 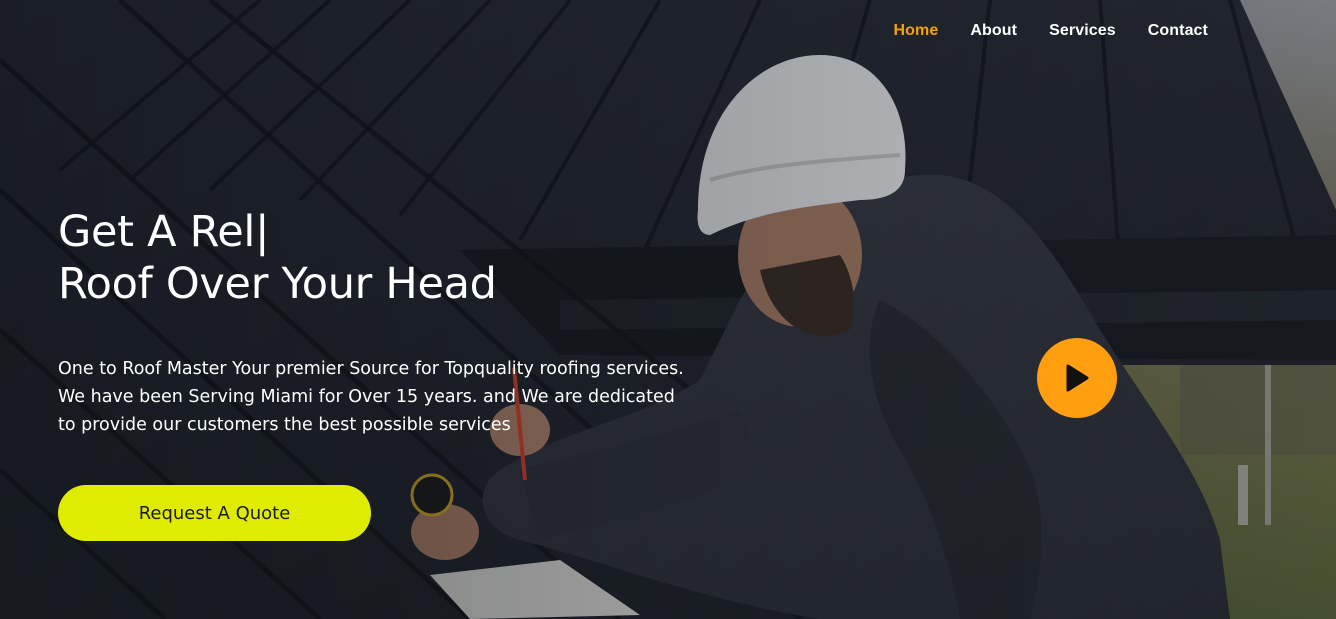 What do you see at coordinates (214, 513) in the screenshot?
I see `request-quote-button: Request A Quote` at bounding box center [214, 513].